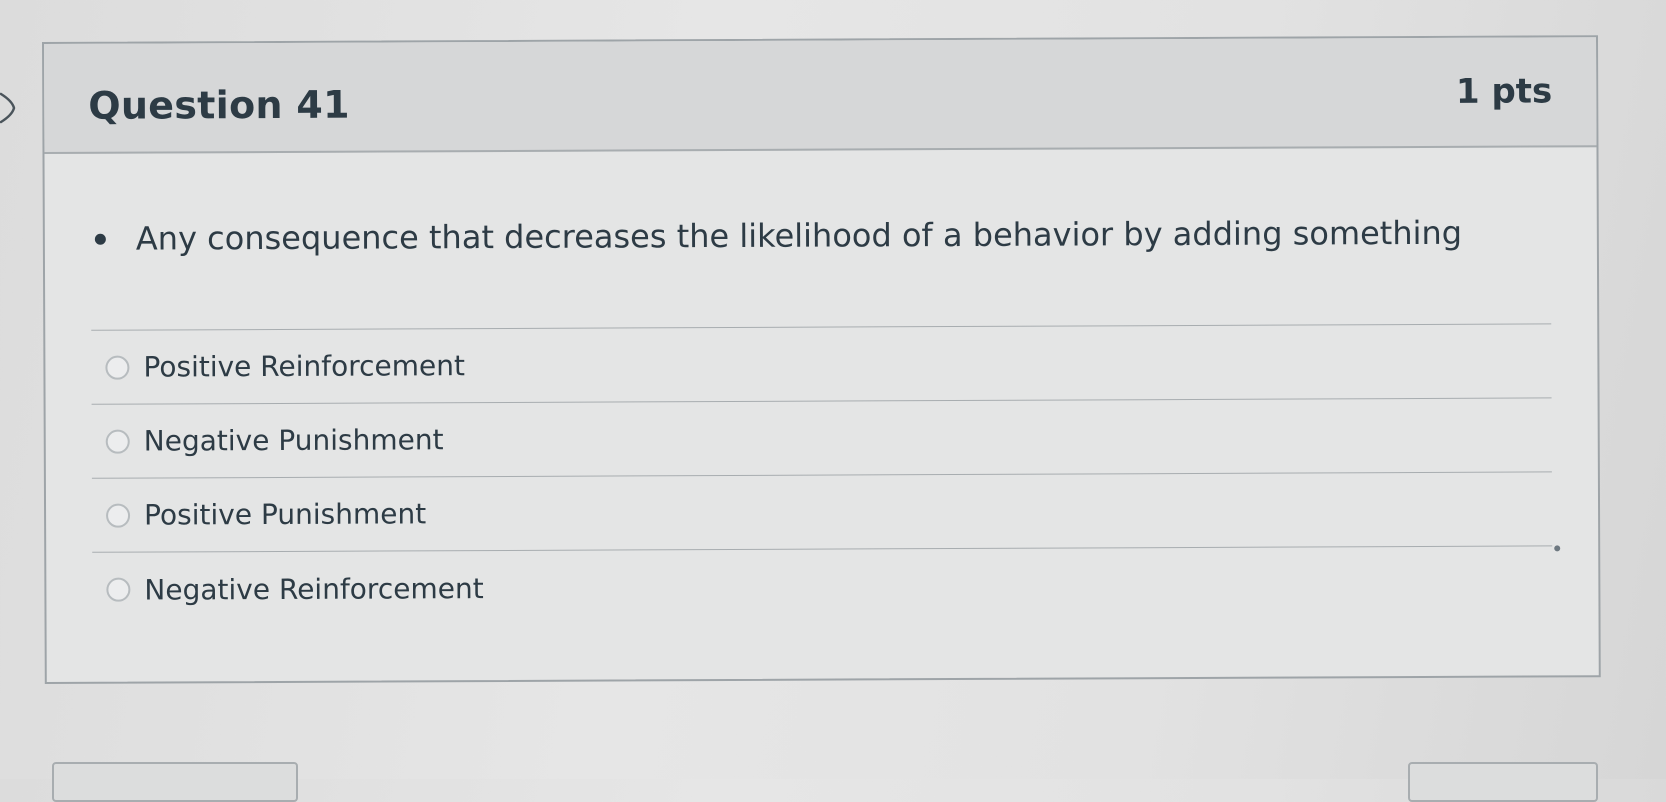  Describe the element at coordinates (1504, 91) in the screenshot. I see `question-points: 1 pts` at that location.